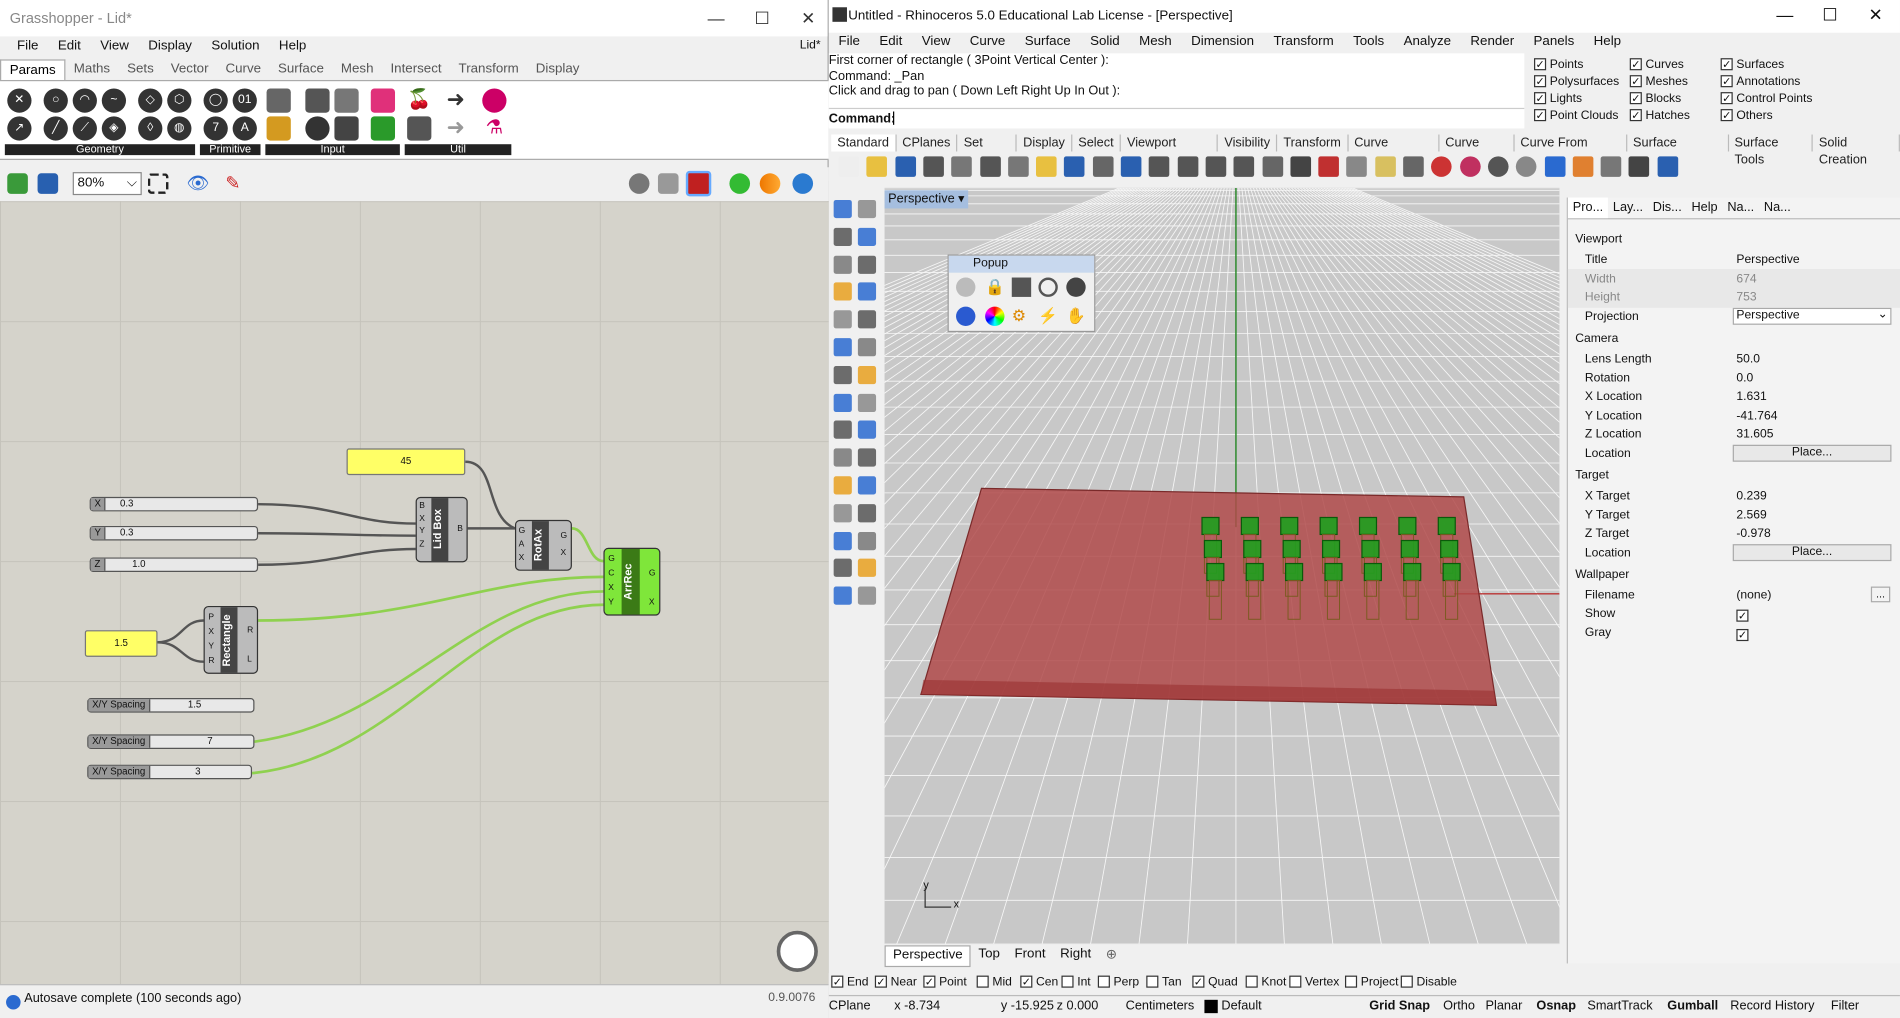 This screenshot has height=1018, width=1900. Describe the element at coordinates (1607, 41) in the screenshot. I see `rhino-menu-help: Help` at that location.